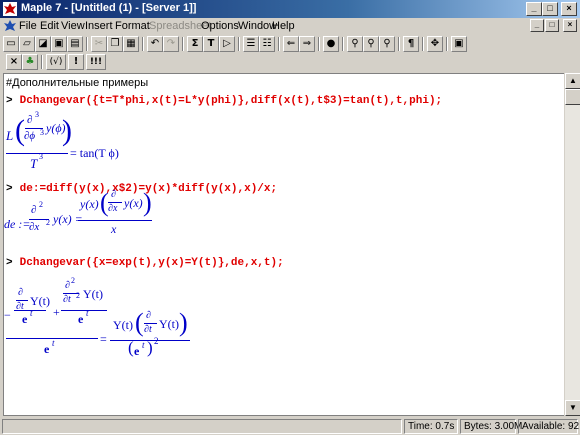 The height and width of the screenshot is (435, 580). What do you see at coordinates (30, 136) in the screenshot?
I see `out1-dphi: ∂ϕ` at bounding box center [30, 136].